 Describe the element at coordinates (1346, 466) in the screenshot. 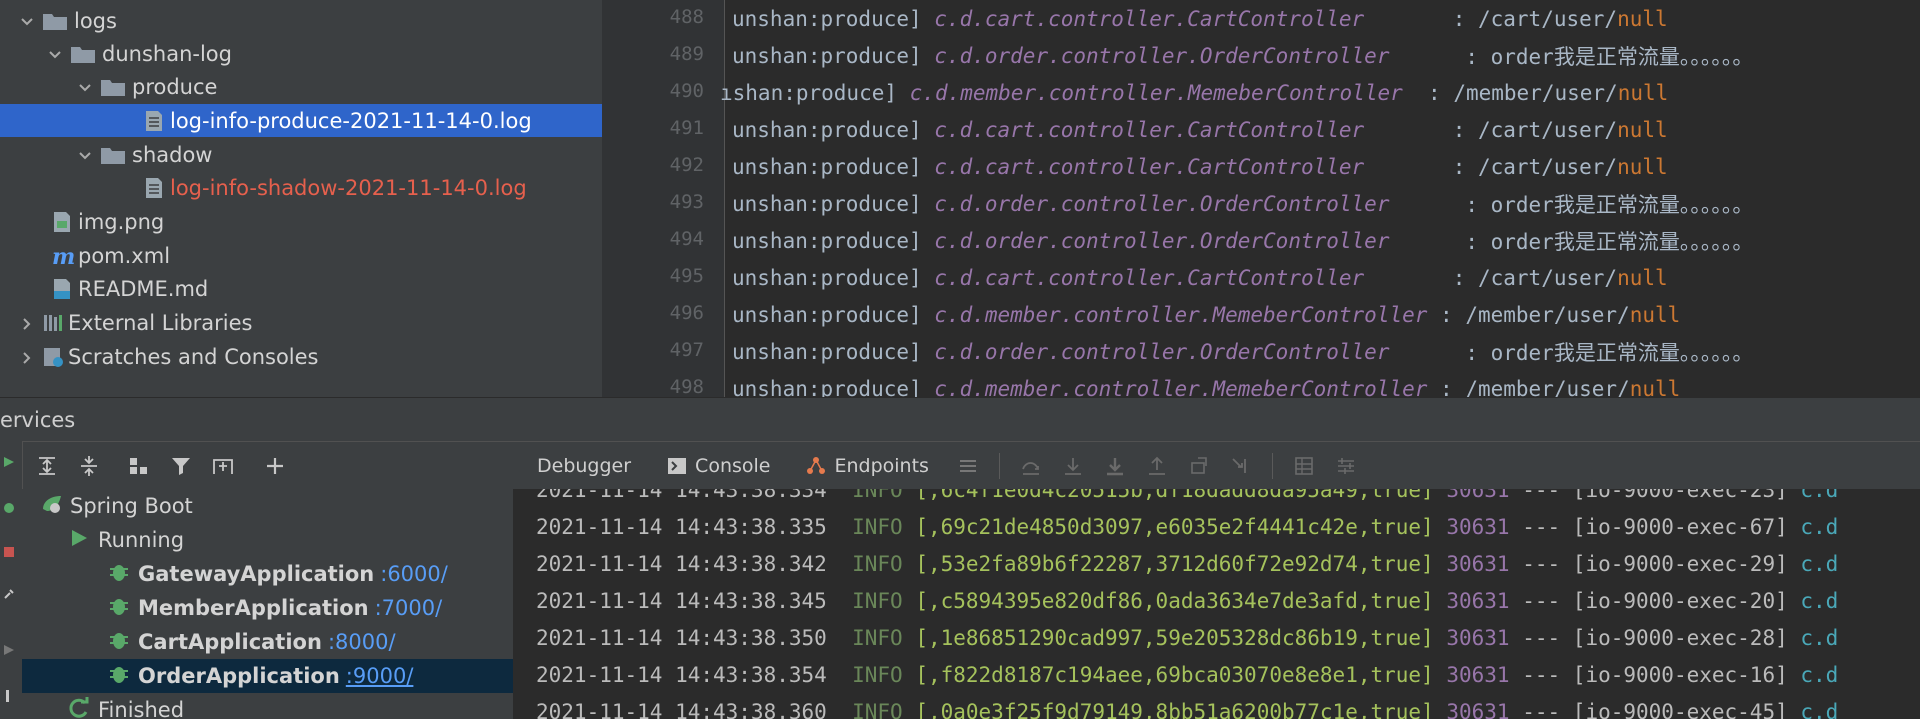

I see `trace-icon` at that location.